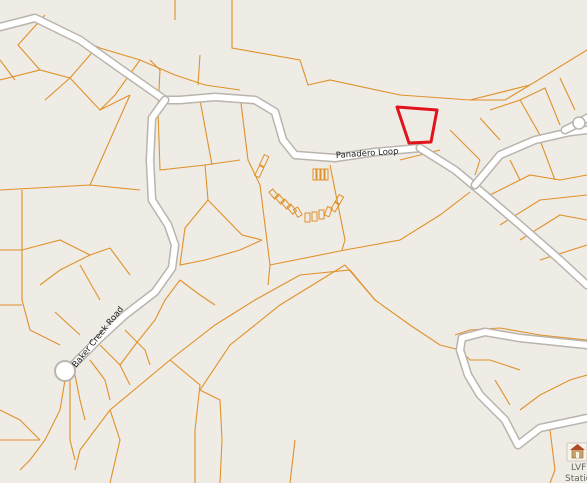  I want to click on road-label-panadero-loop: Panadero Loop, so click(367, 154).